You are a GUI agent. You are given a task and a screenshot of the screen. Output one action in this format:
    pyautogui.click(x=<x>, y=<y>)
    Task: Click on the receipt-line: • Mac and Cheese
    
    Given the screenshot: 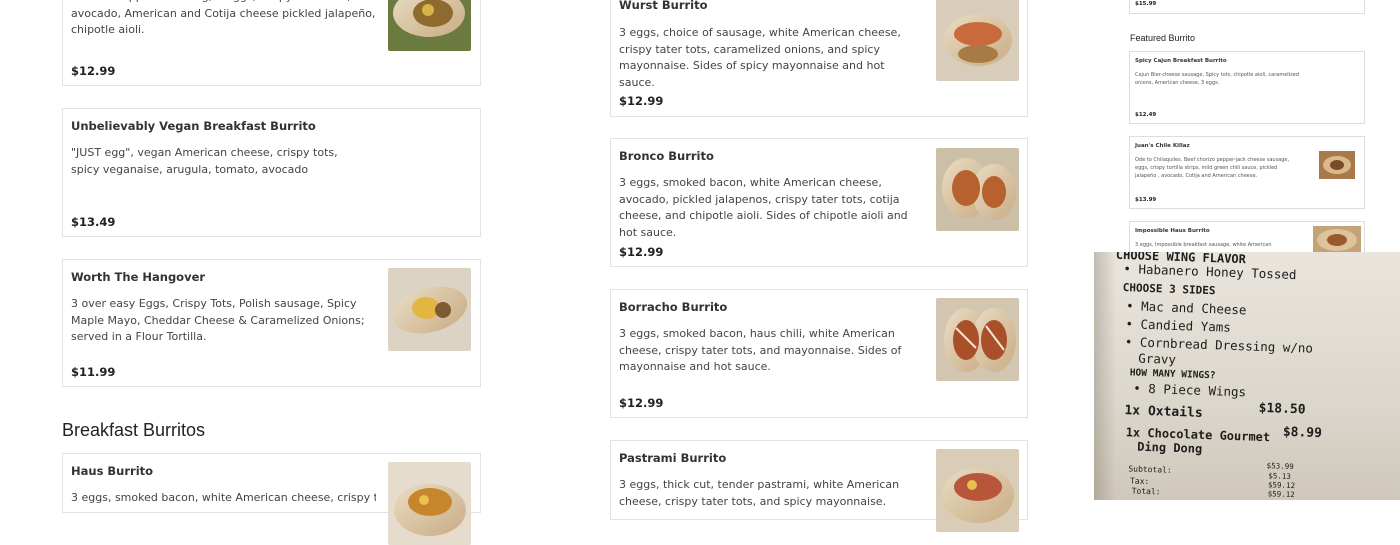 What is the action you would take?
    pyautogui.click(x=1186, y=308)
    